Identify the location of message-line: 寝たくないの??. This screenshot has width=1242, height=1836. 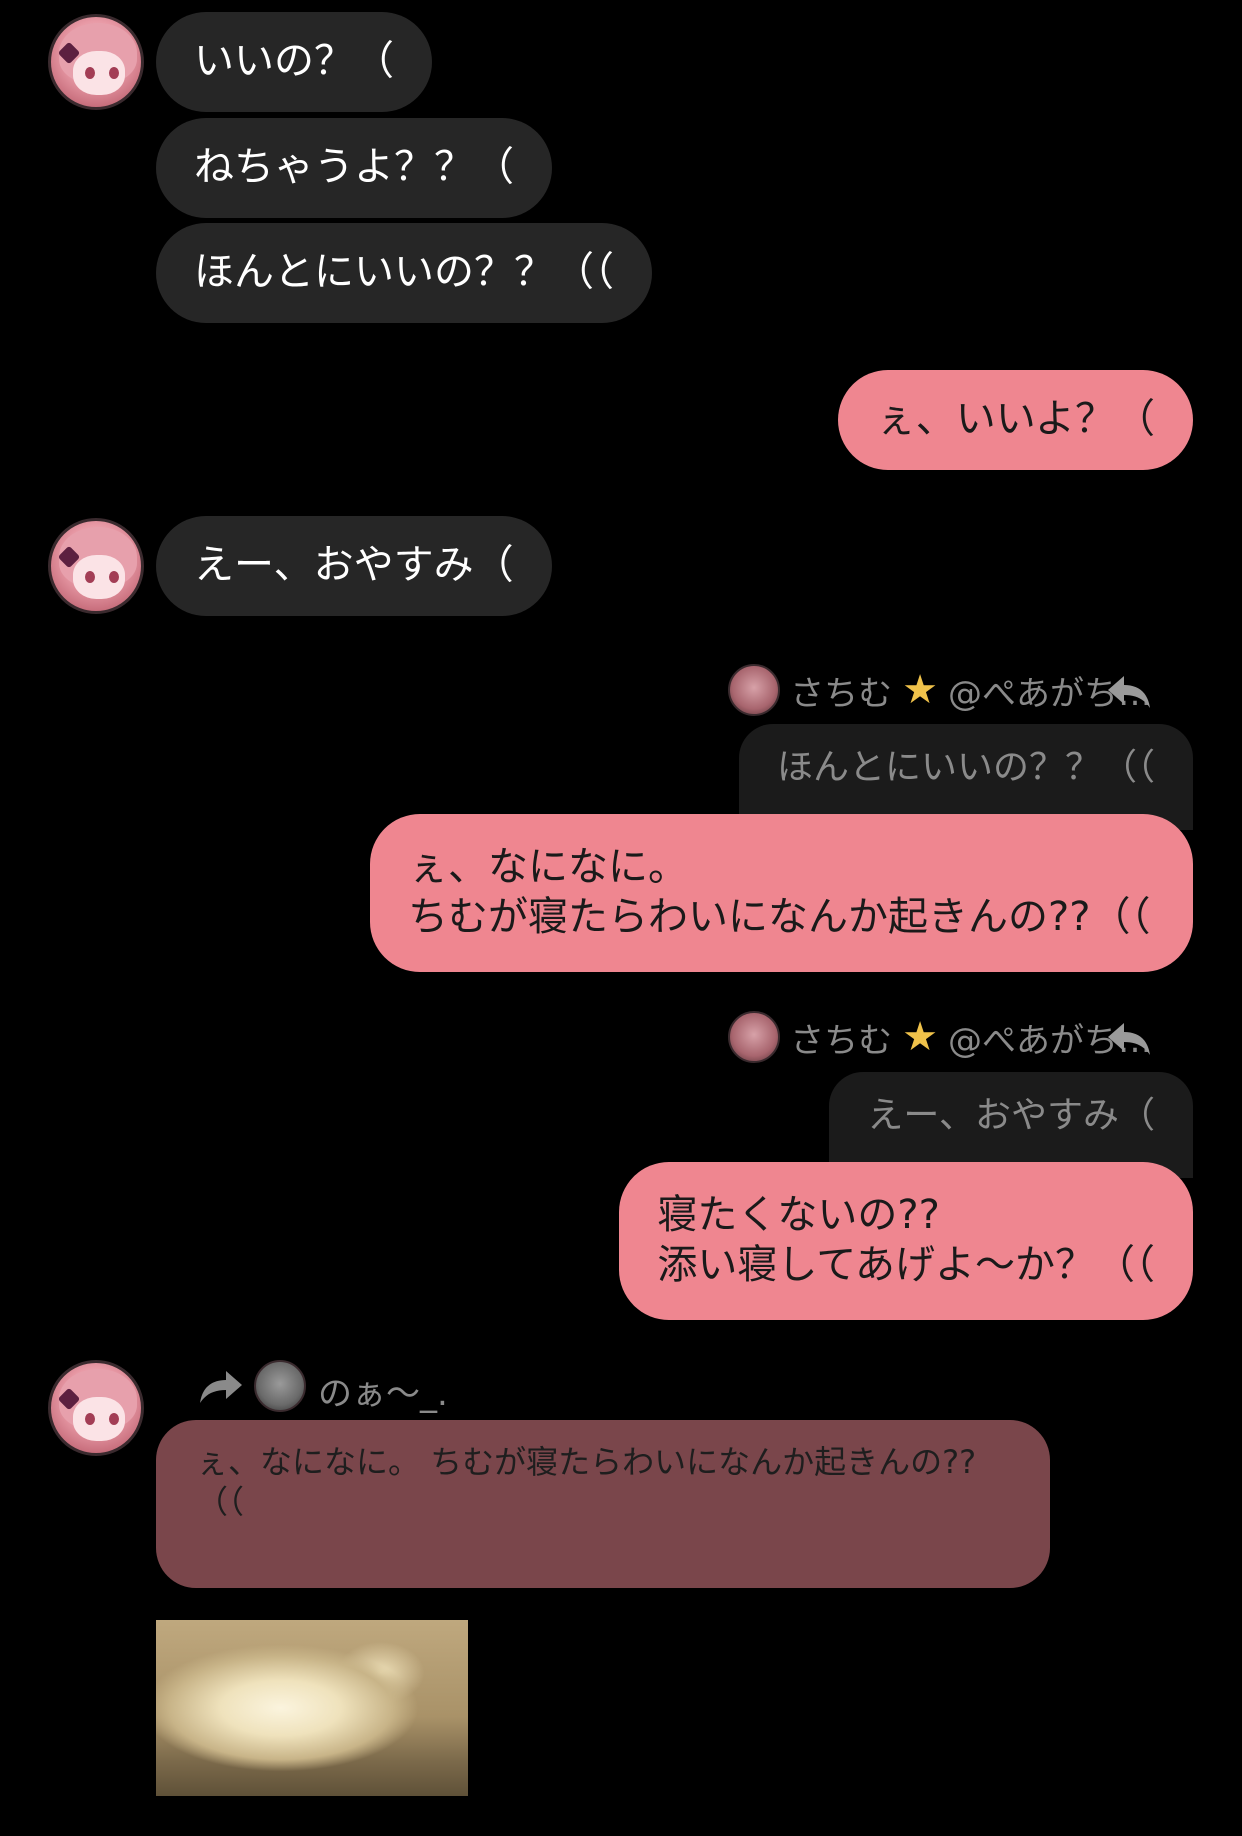
(798, 1215).